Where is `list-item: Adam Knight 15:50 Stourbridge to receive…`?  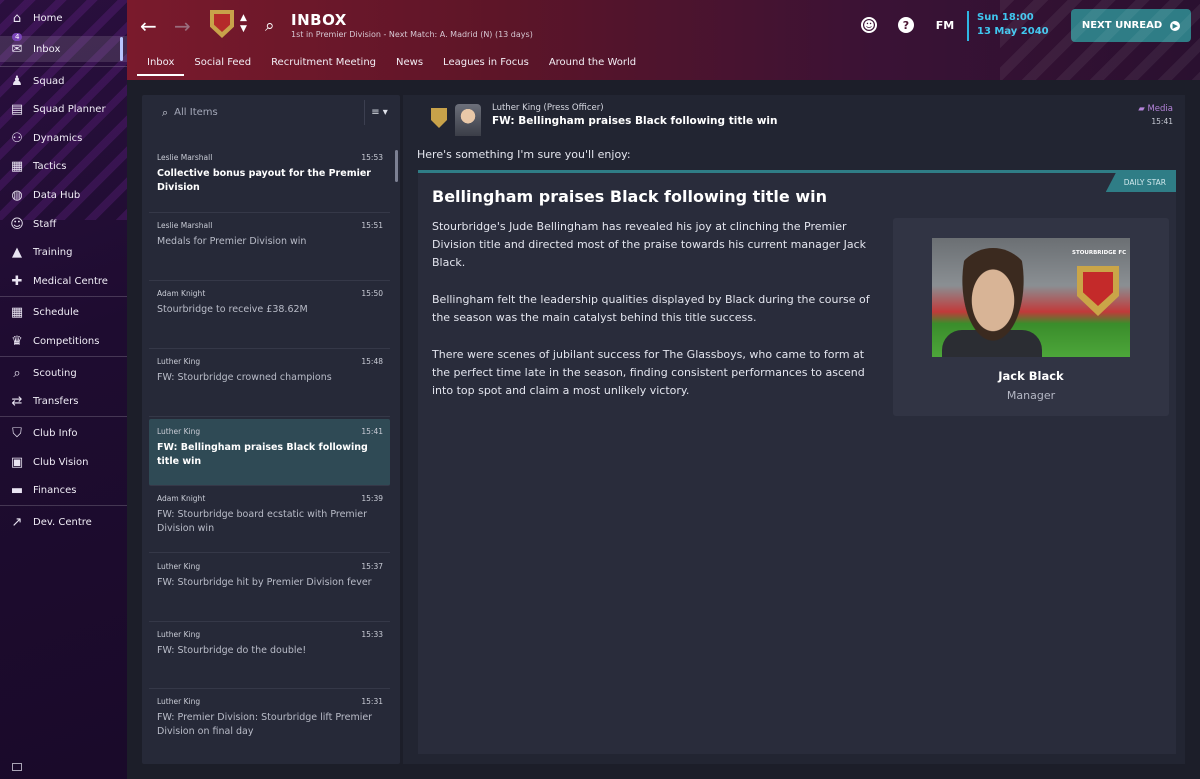
list-item: Adam Knight 15:50 Stourbridge to receive… is located at coordinates (269, 315).